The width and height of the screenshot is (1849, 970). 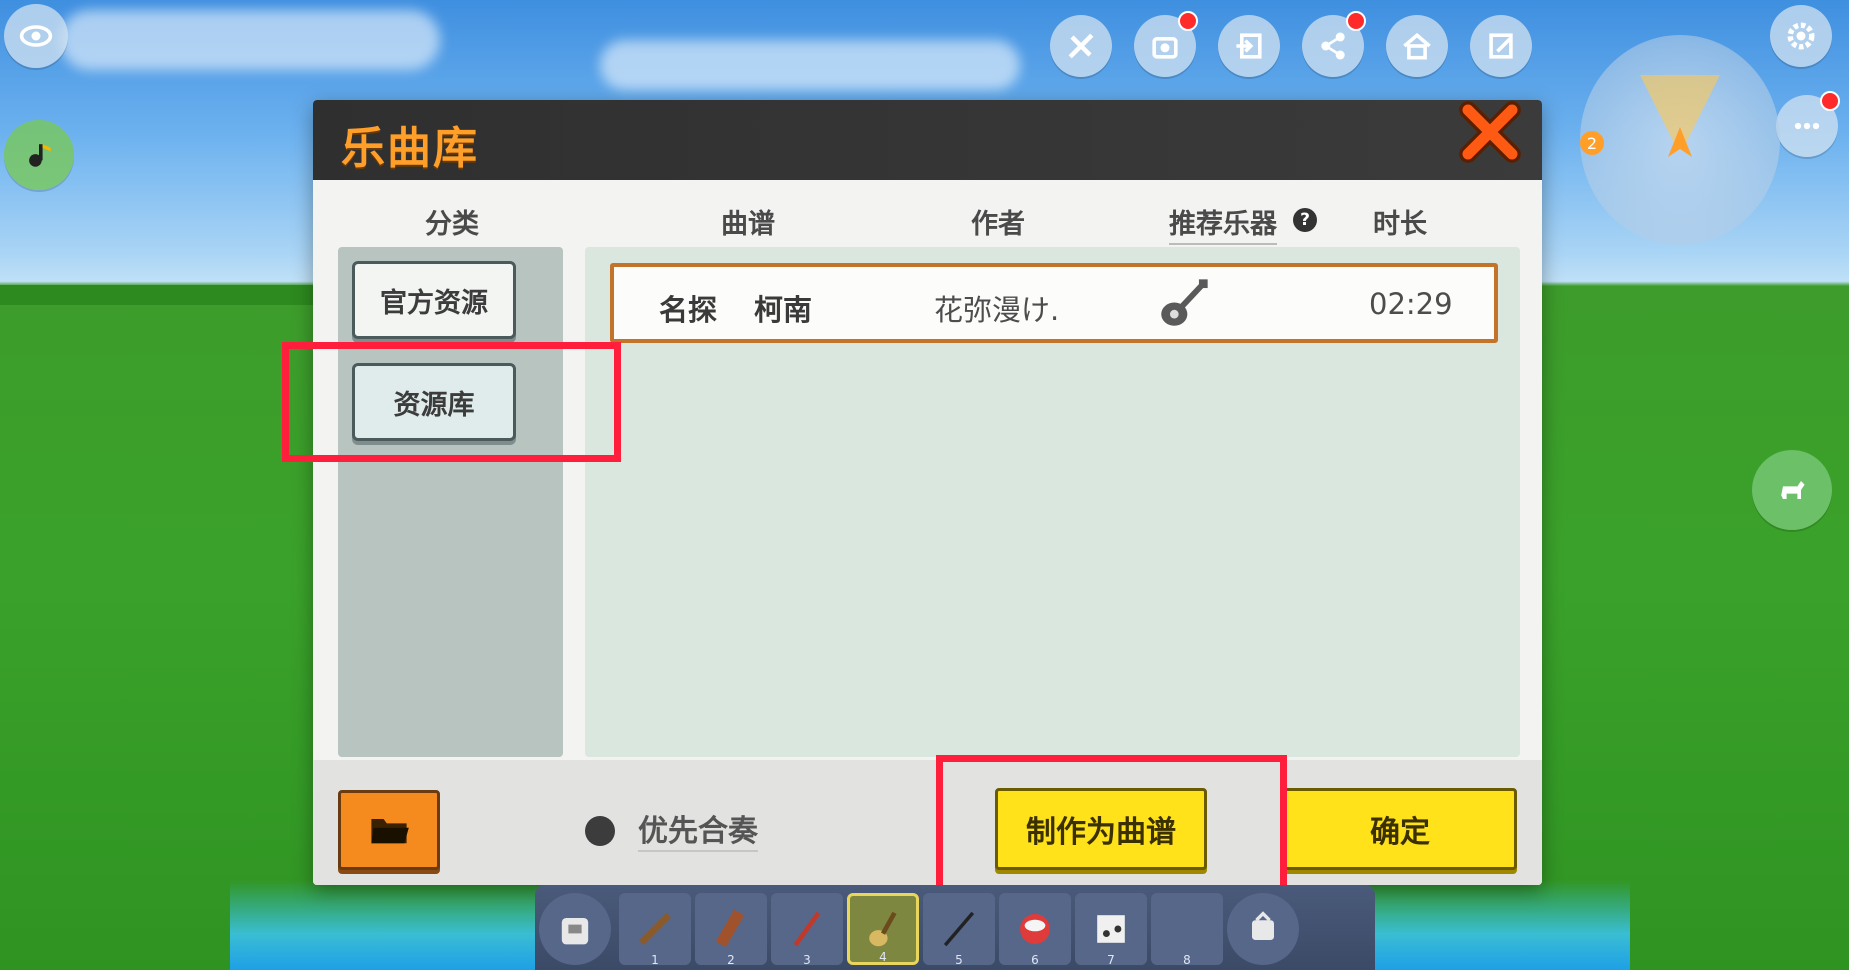 I want to click on hotbar: 1 2 3 4 5 6 7 8, so click(x=955, y=927).